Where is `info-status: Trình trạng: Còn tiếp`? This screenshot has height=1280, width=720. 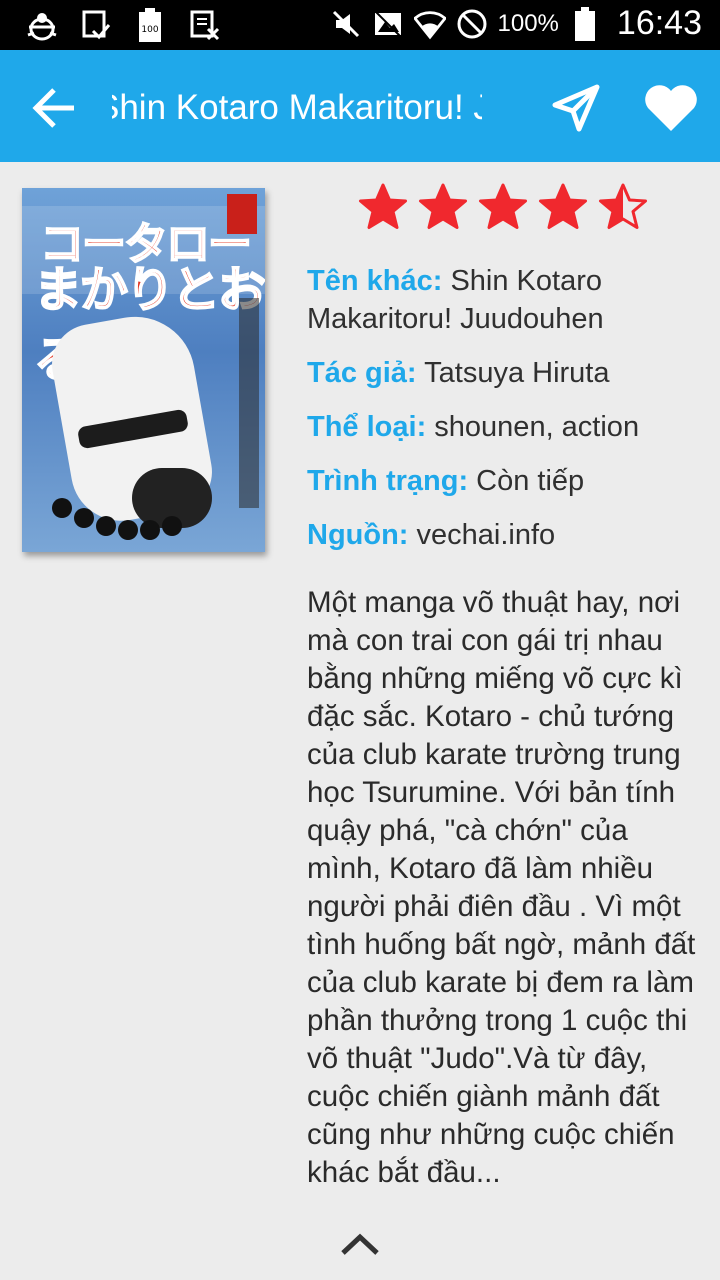
info-status: Trình trạng: Còn tiếp is located at coordinates (504, 481).